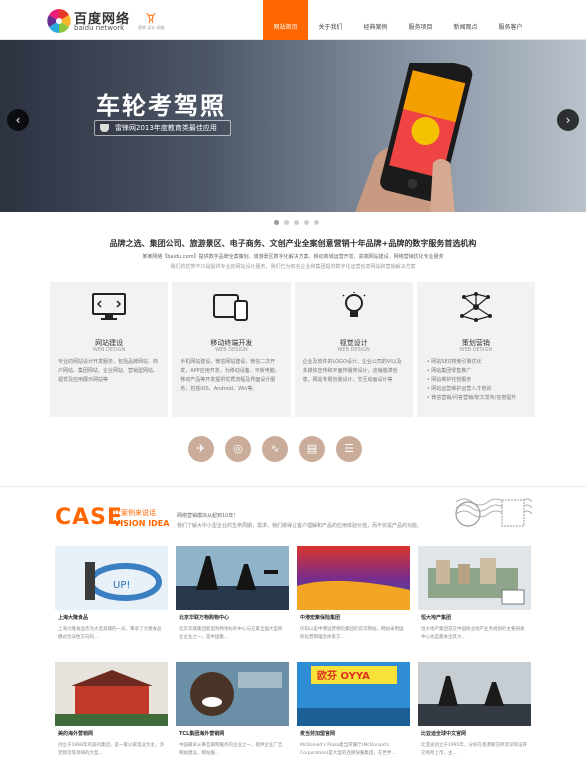 The height and width of the screenshot is (768, 586). I want to click on case-title: TCL集团海外营销网, so click(202, 734).